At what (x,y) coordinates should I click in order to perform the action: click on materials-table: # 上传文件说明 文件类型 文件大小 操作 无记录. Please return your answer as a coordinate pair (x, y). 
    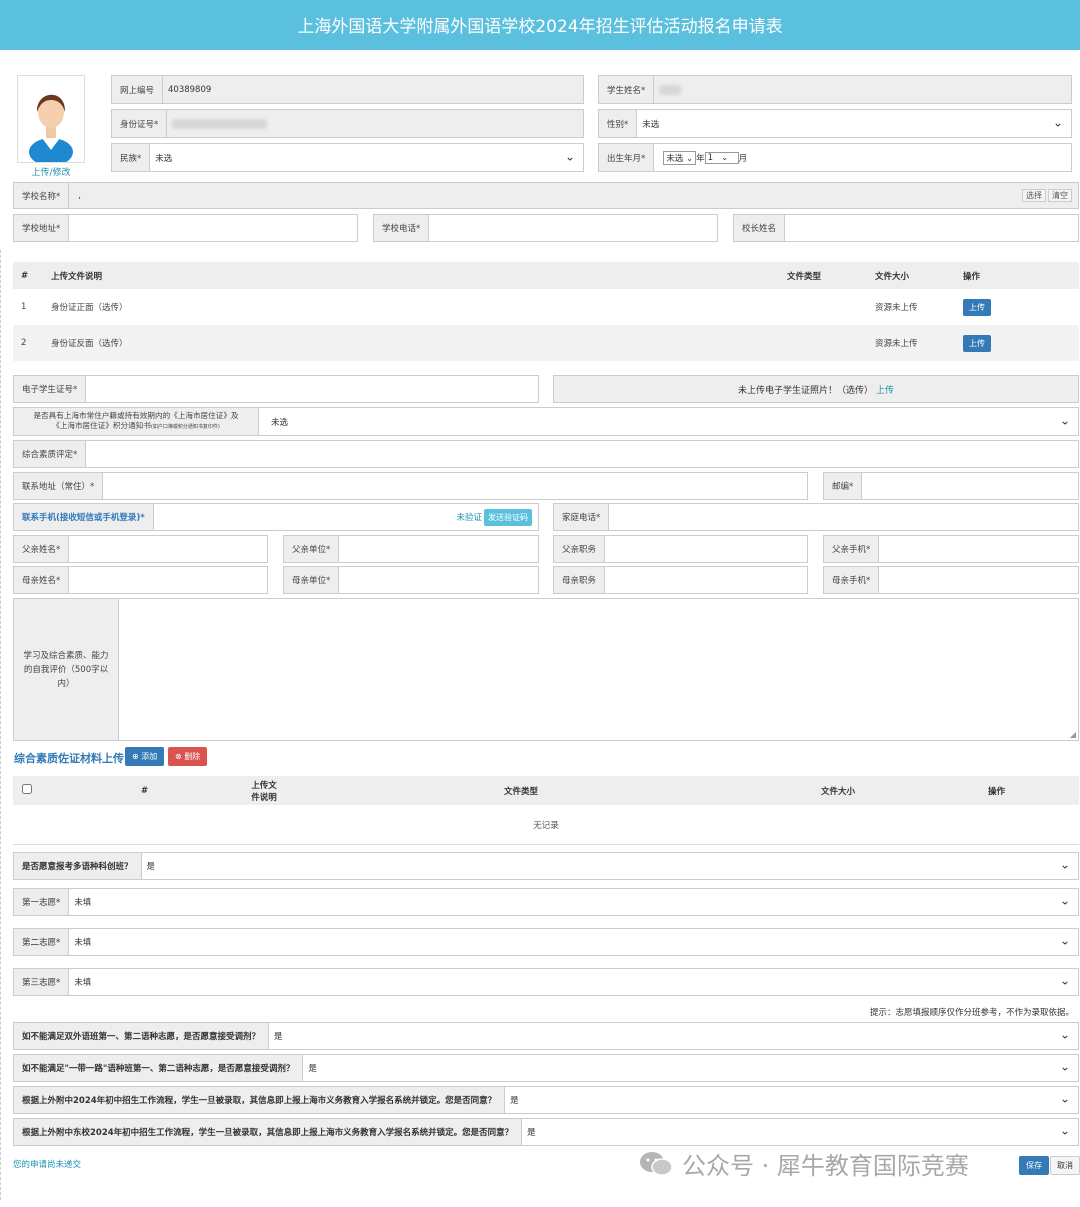
    Looking at the image, I should click on (546, 810).